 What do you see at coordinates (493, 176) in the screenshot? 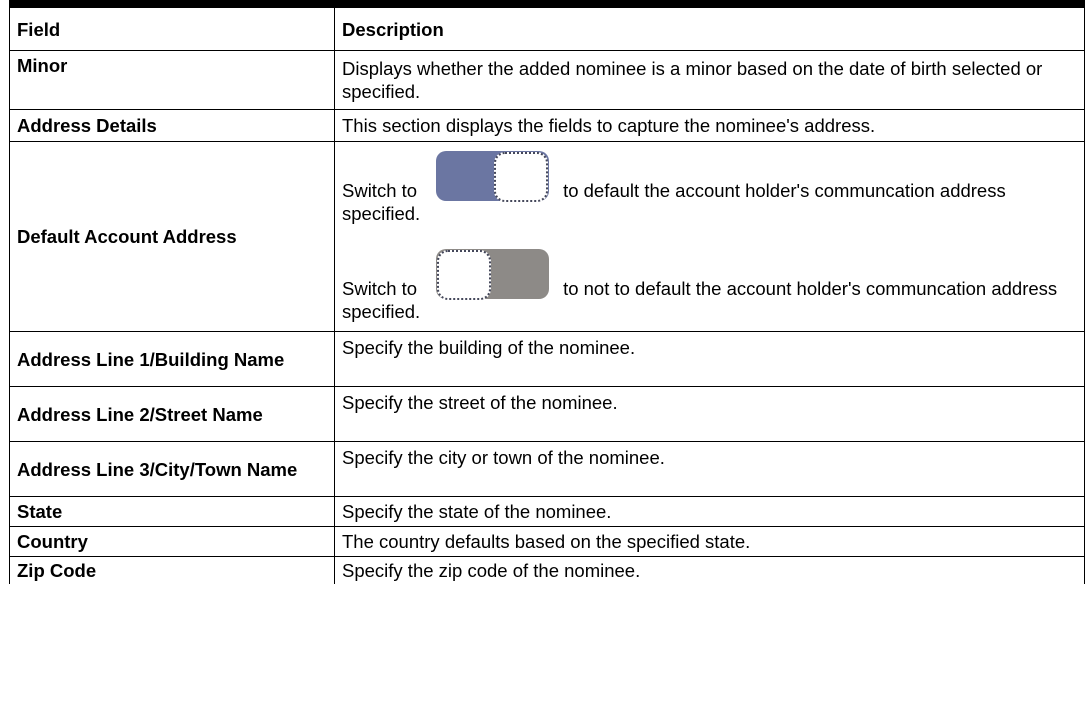
I see `toggle-on-icon` at bounding box center [493, 176].